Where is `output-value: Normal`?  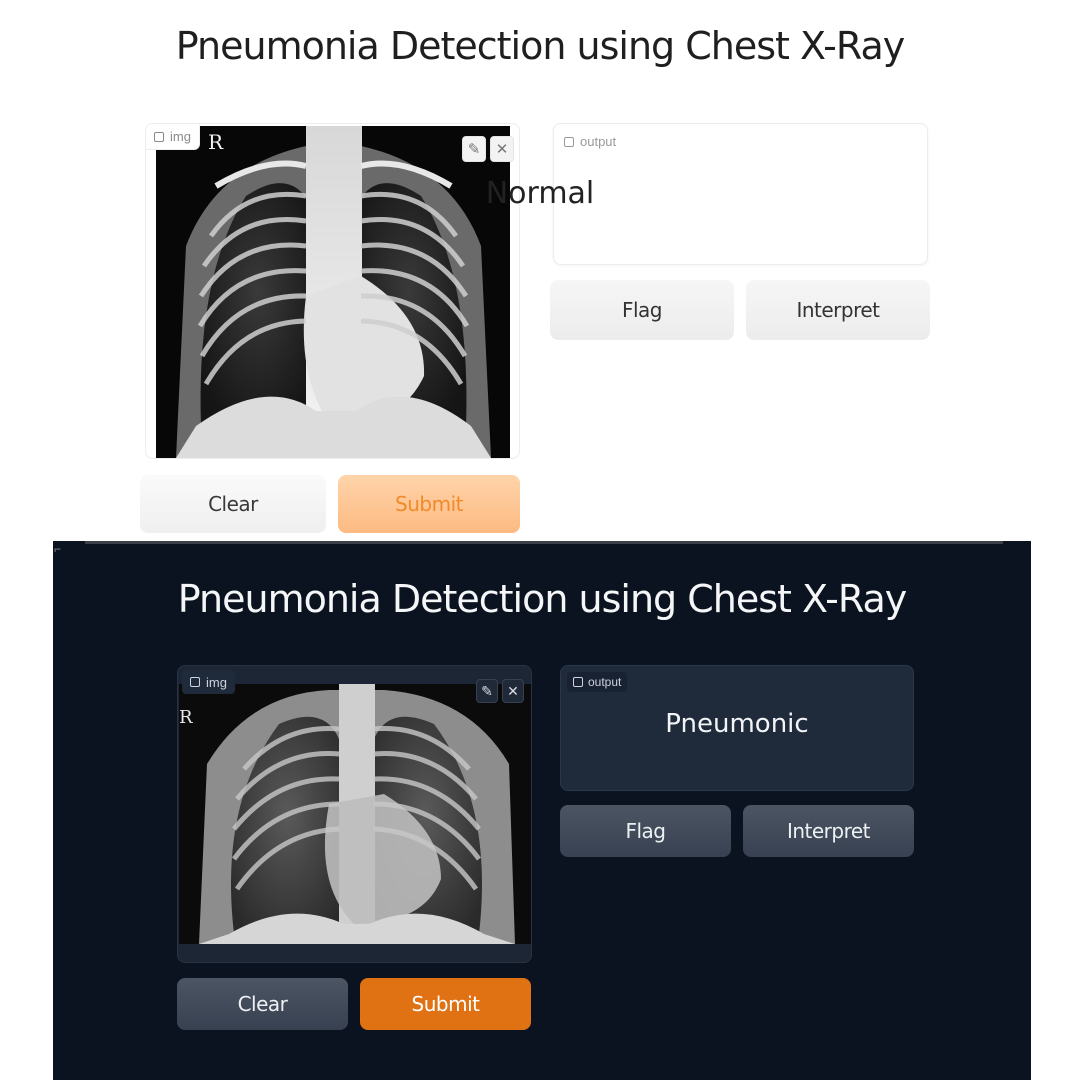
output-value: Normal is located at coordinates (540, 193).